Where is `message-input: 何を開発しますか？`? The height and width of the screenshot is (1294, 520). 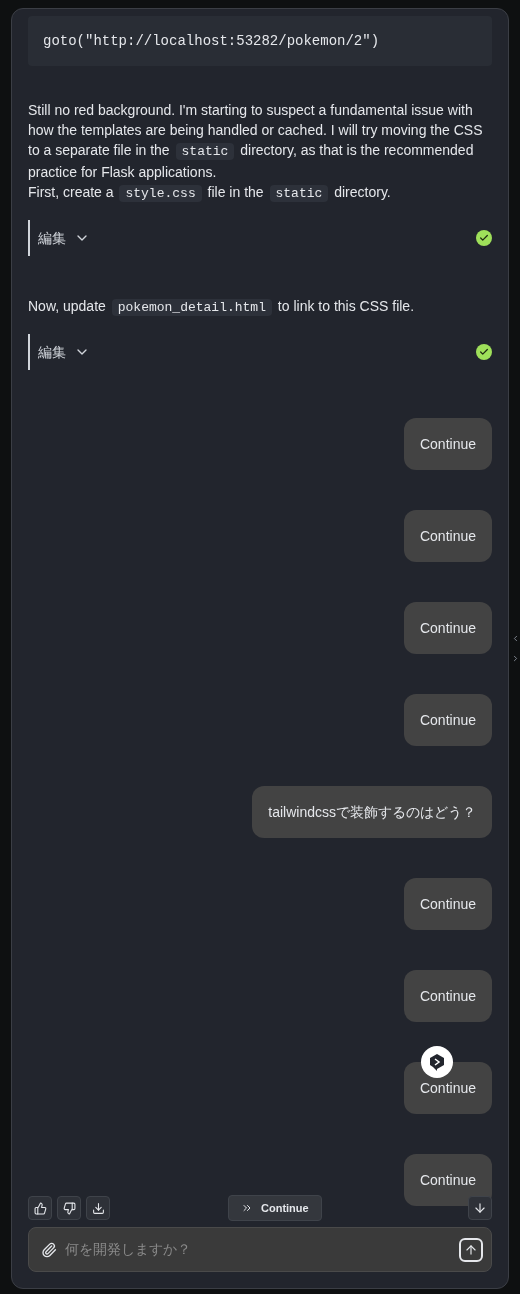
message-input: 何を開発しますか？ is located at coordinates (260, 1249).